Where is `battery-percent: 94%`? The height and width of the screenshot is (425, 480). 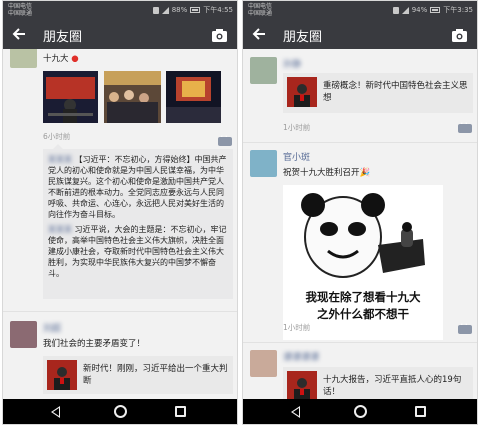
battery-percent: 94% is located at coordinates (419, 10).